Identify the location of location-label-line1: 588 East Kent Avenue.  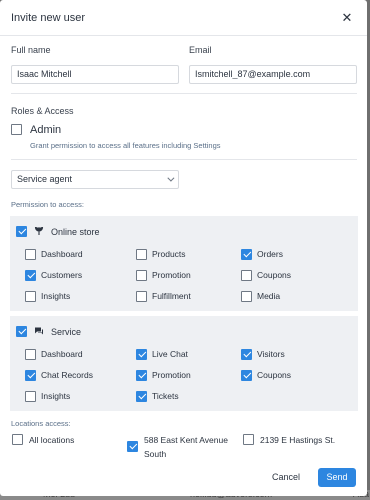
(186, 439).